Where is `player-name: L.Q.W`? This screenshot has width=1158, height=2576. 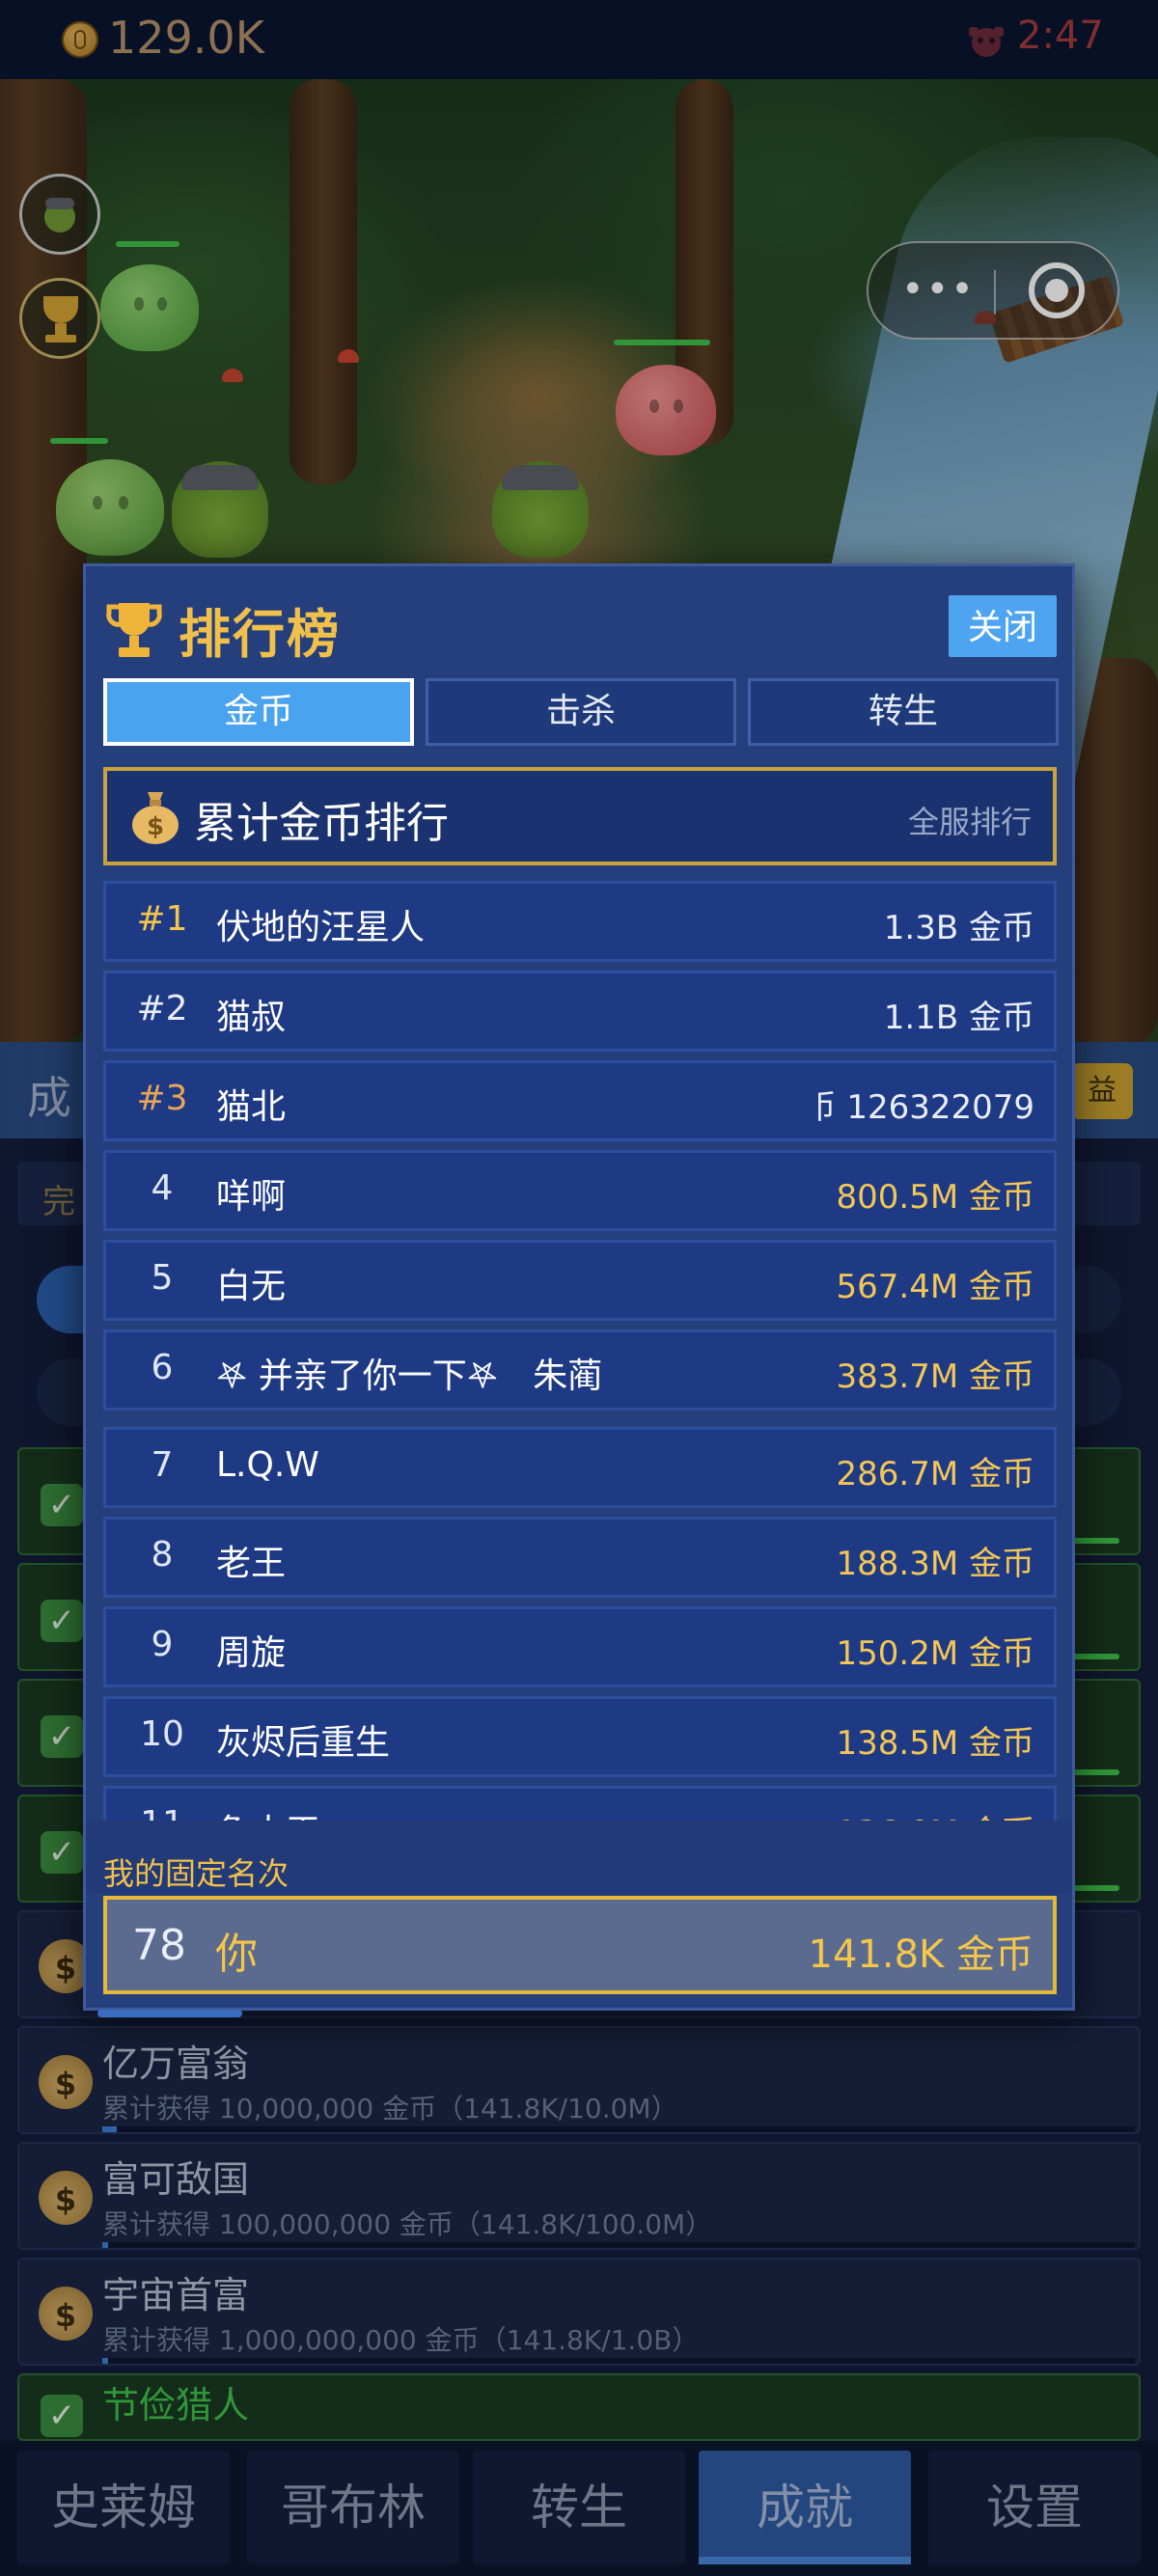
player-name: L.Q.W is located at coordinates (267, 1465).